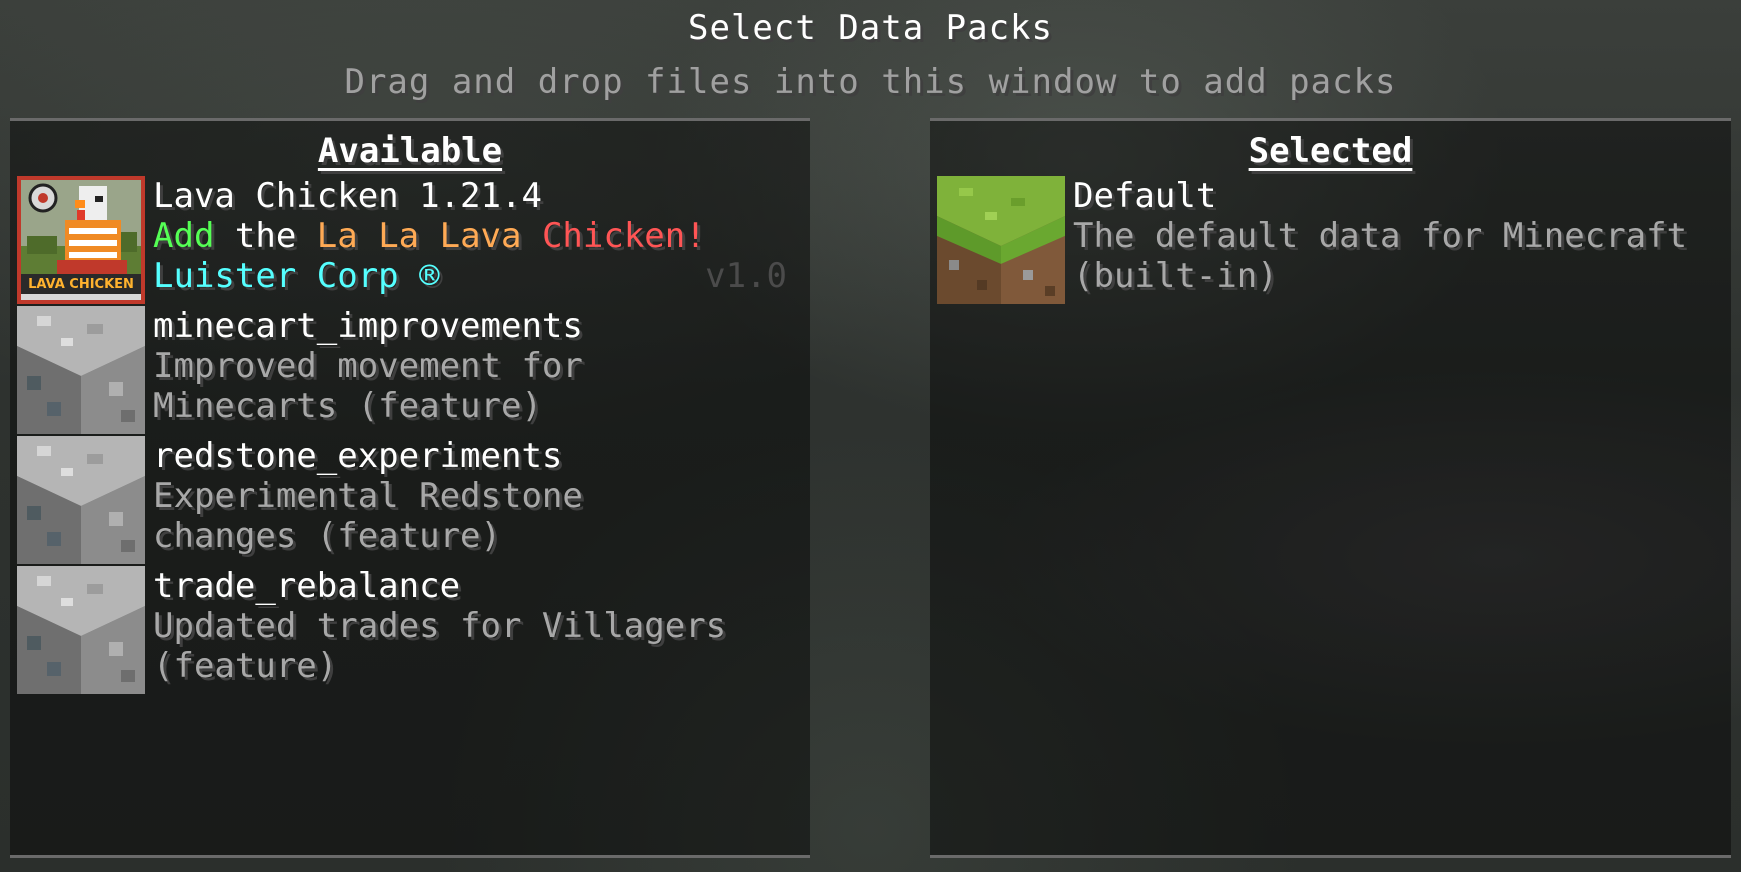  What do you see at coordinates (429, 236) in the screenshot?
I see `pack-description: Add the La La Lava Chicken!` at bounding box center [429, 236].